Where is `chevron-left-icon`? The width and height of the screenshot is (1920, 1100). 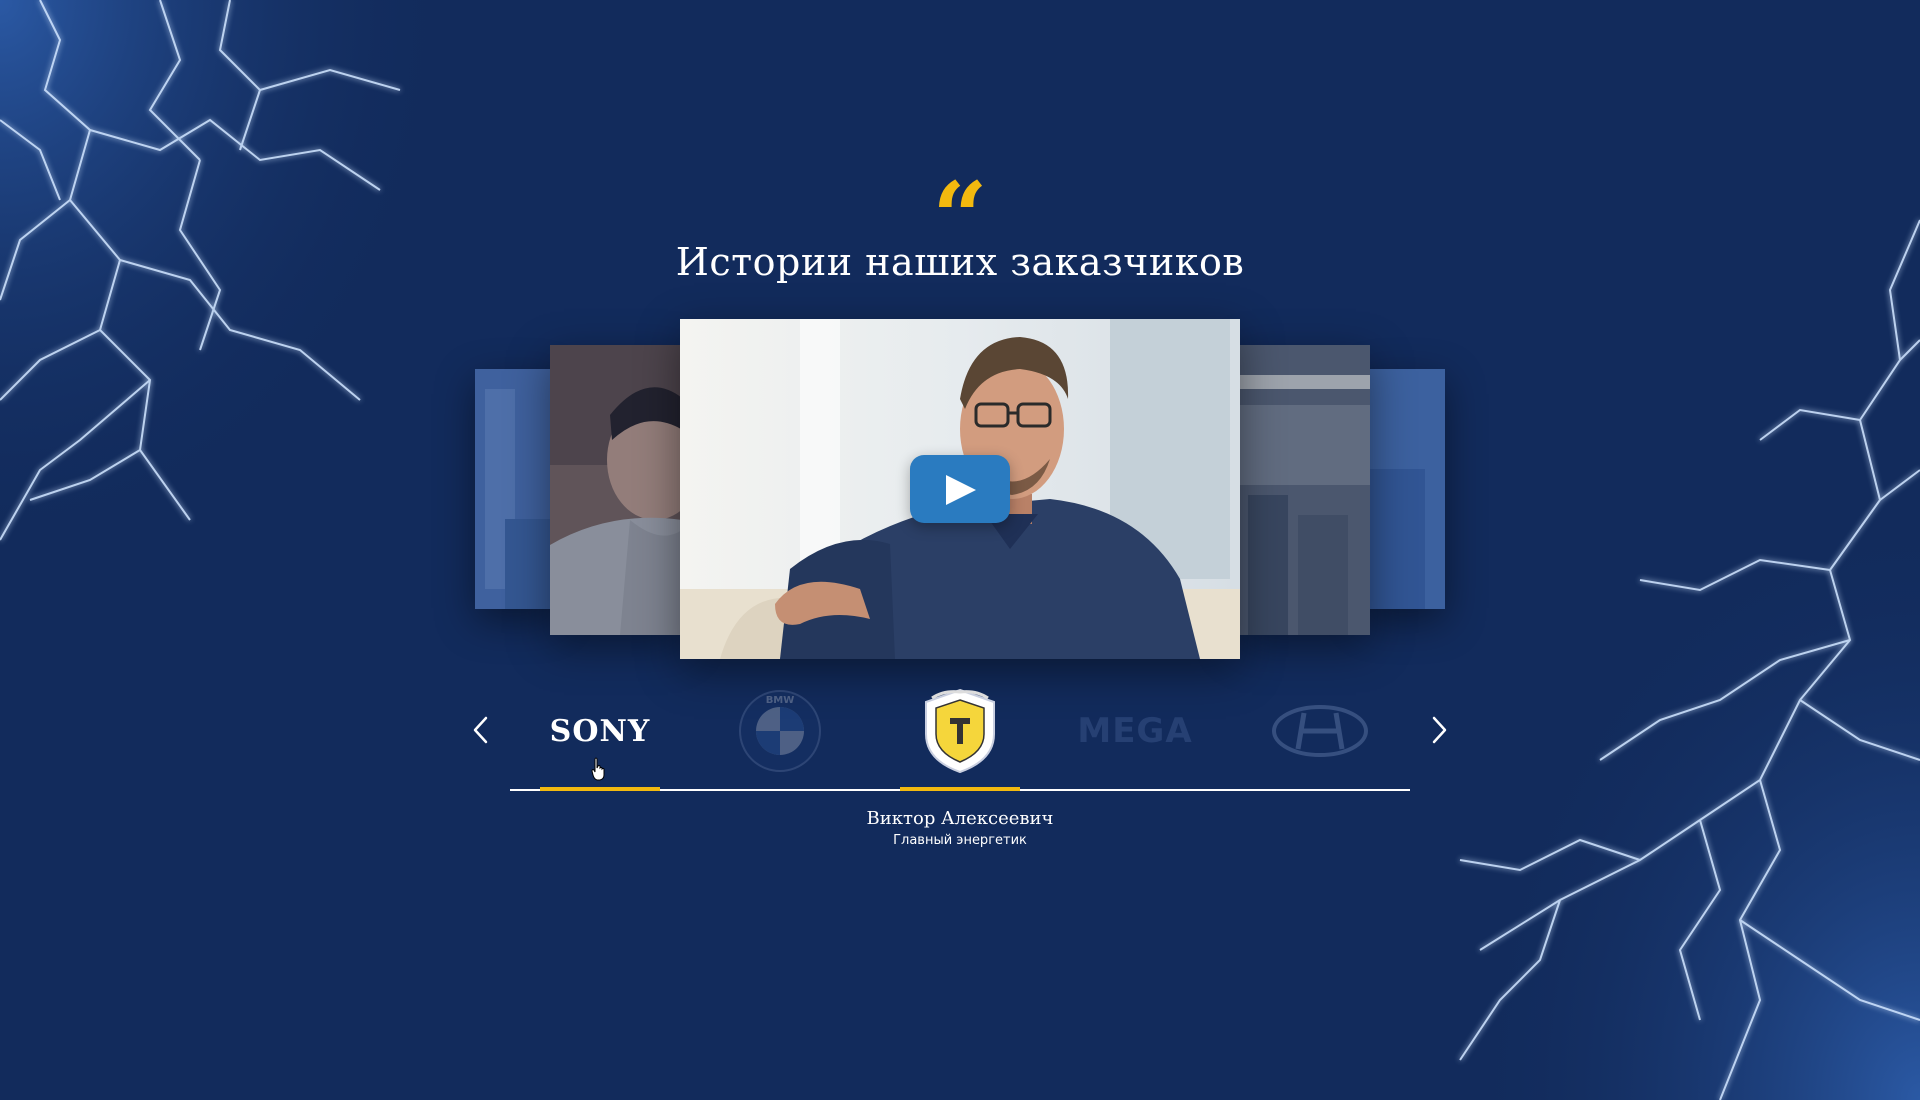
chevron-left-icon is located at coordinates (480, 730).